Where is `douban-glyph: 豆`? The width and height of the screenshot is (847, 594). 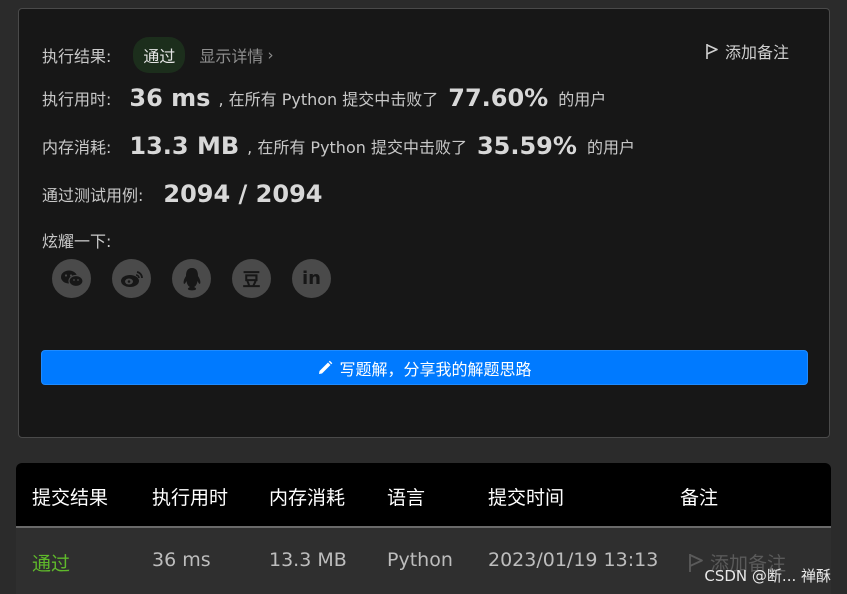
douban-glyph: 豆 is located at coordinates (251, 280).